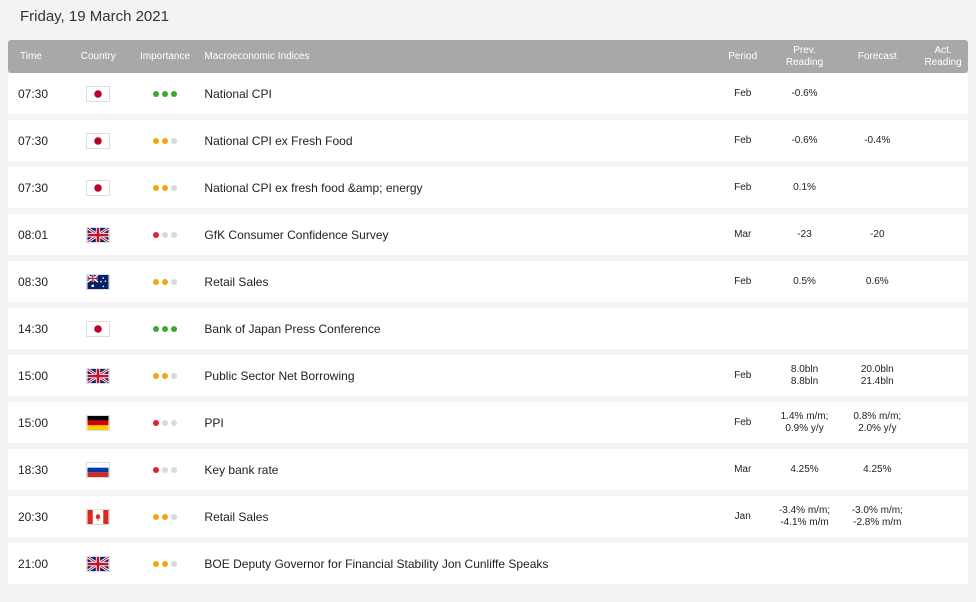  I want to click on table-row: 14:30 Bank of Japan Press Conference, so click(488, 328).